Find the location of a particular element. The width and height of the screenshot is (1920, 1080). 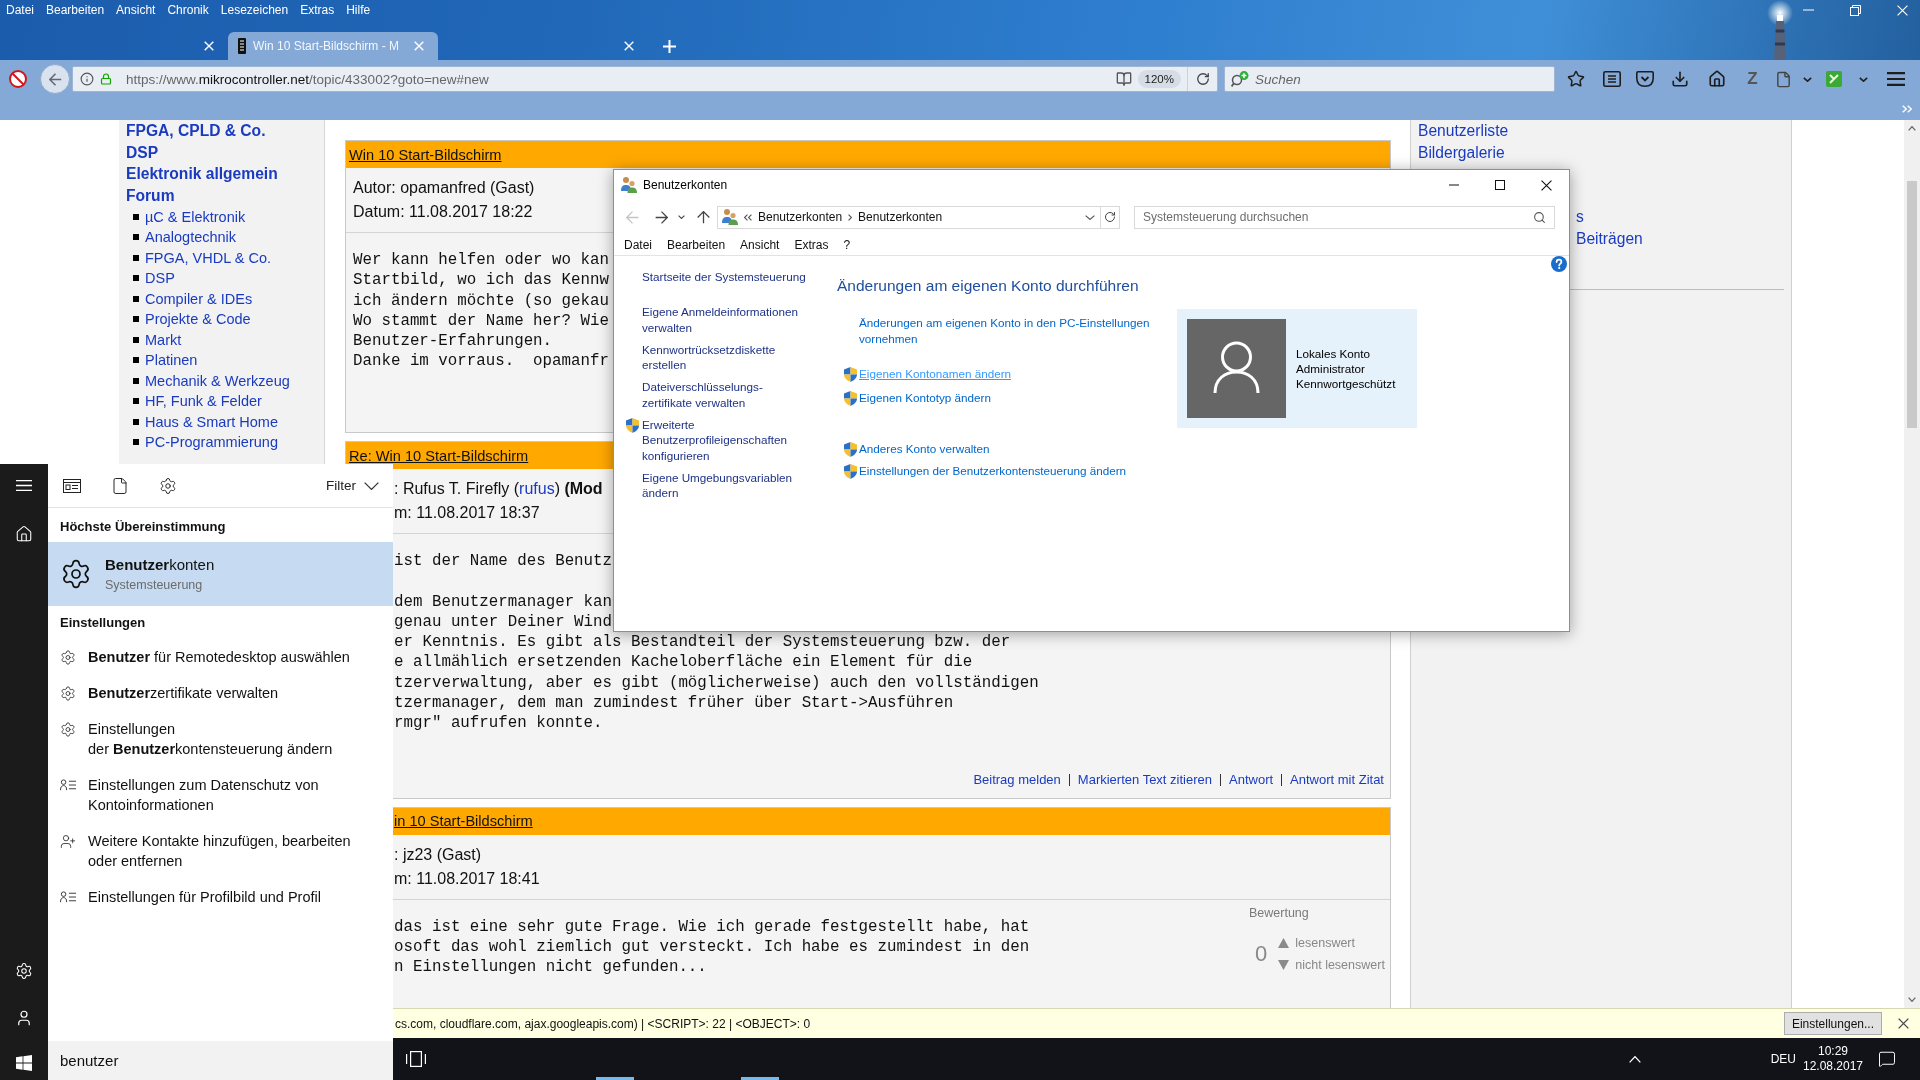

menu-item: Chronik is located at coordinates (188, 10).